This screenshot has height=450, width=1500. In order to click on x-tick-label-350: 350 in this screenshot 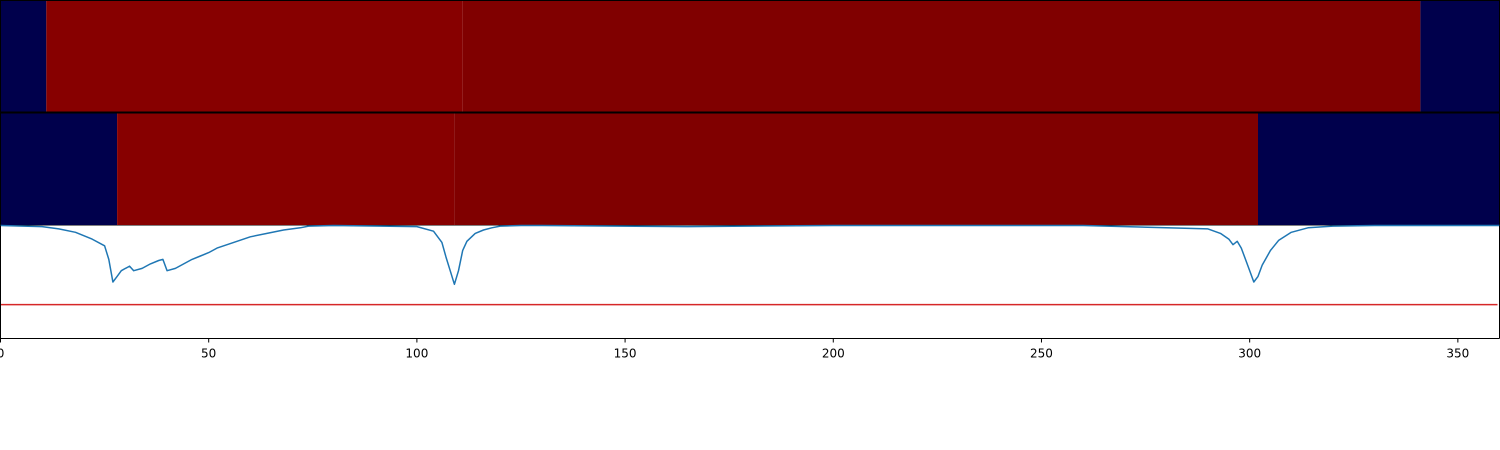, I will do `click(1457, 354)`.